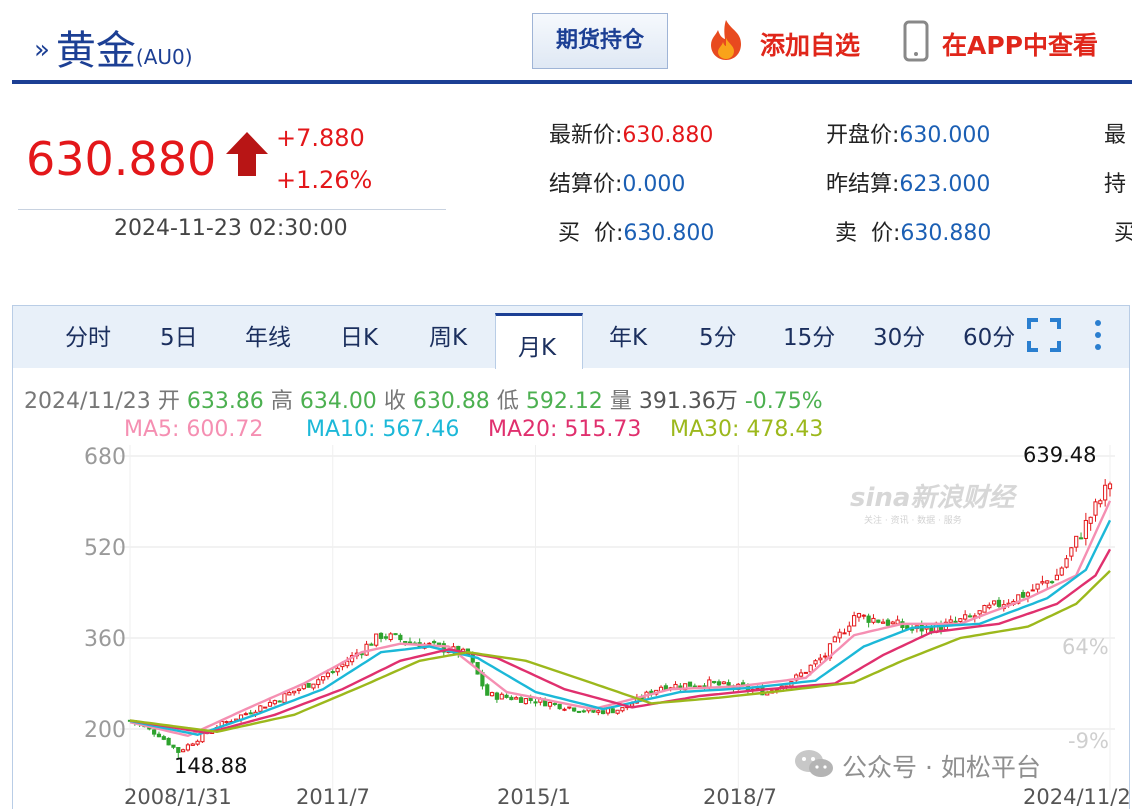 The image size is (1132, 809). What do you see at coordinates (1085, 647) in the screenshot?
I see `pct-tick-label: 64%` at bounding box center [1085, 647].